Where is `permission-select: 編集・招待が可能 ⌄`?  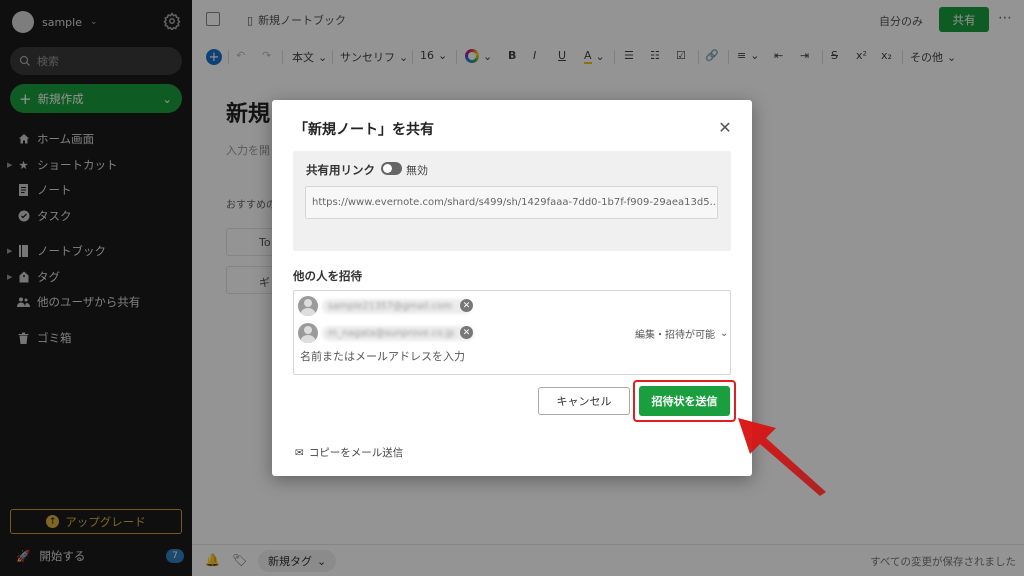 permission-select: 編集・招待が可能 ⌄ is located at coordinates (681, 333).